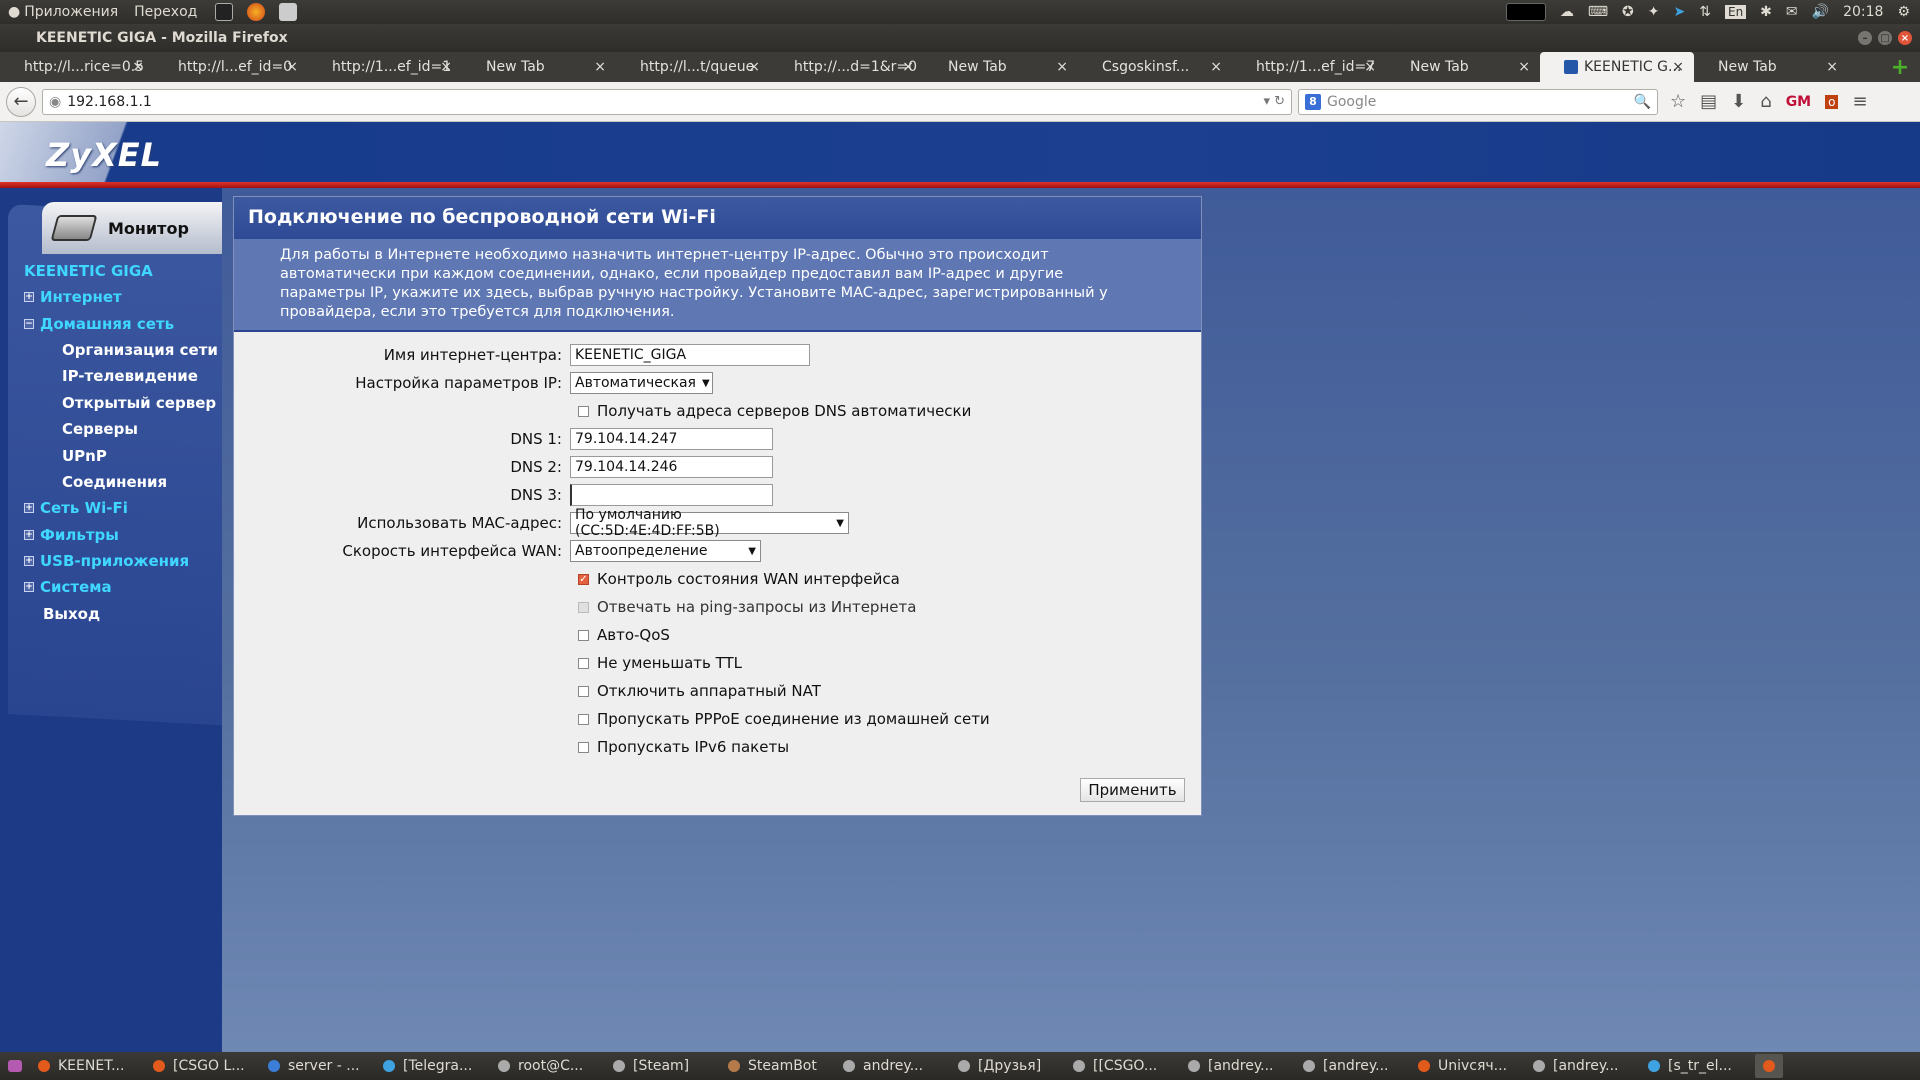  I want to click on zyxel-logo: ZyXEL, so click(102, 154).